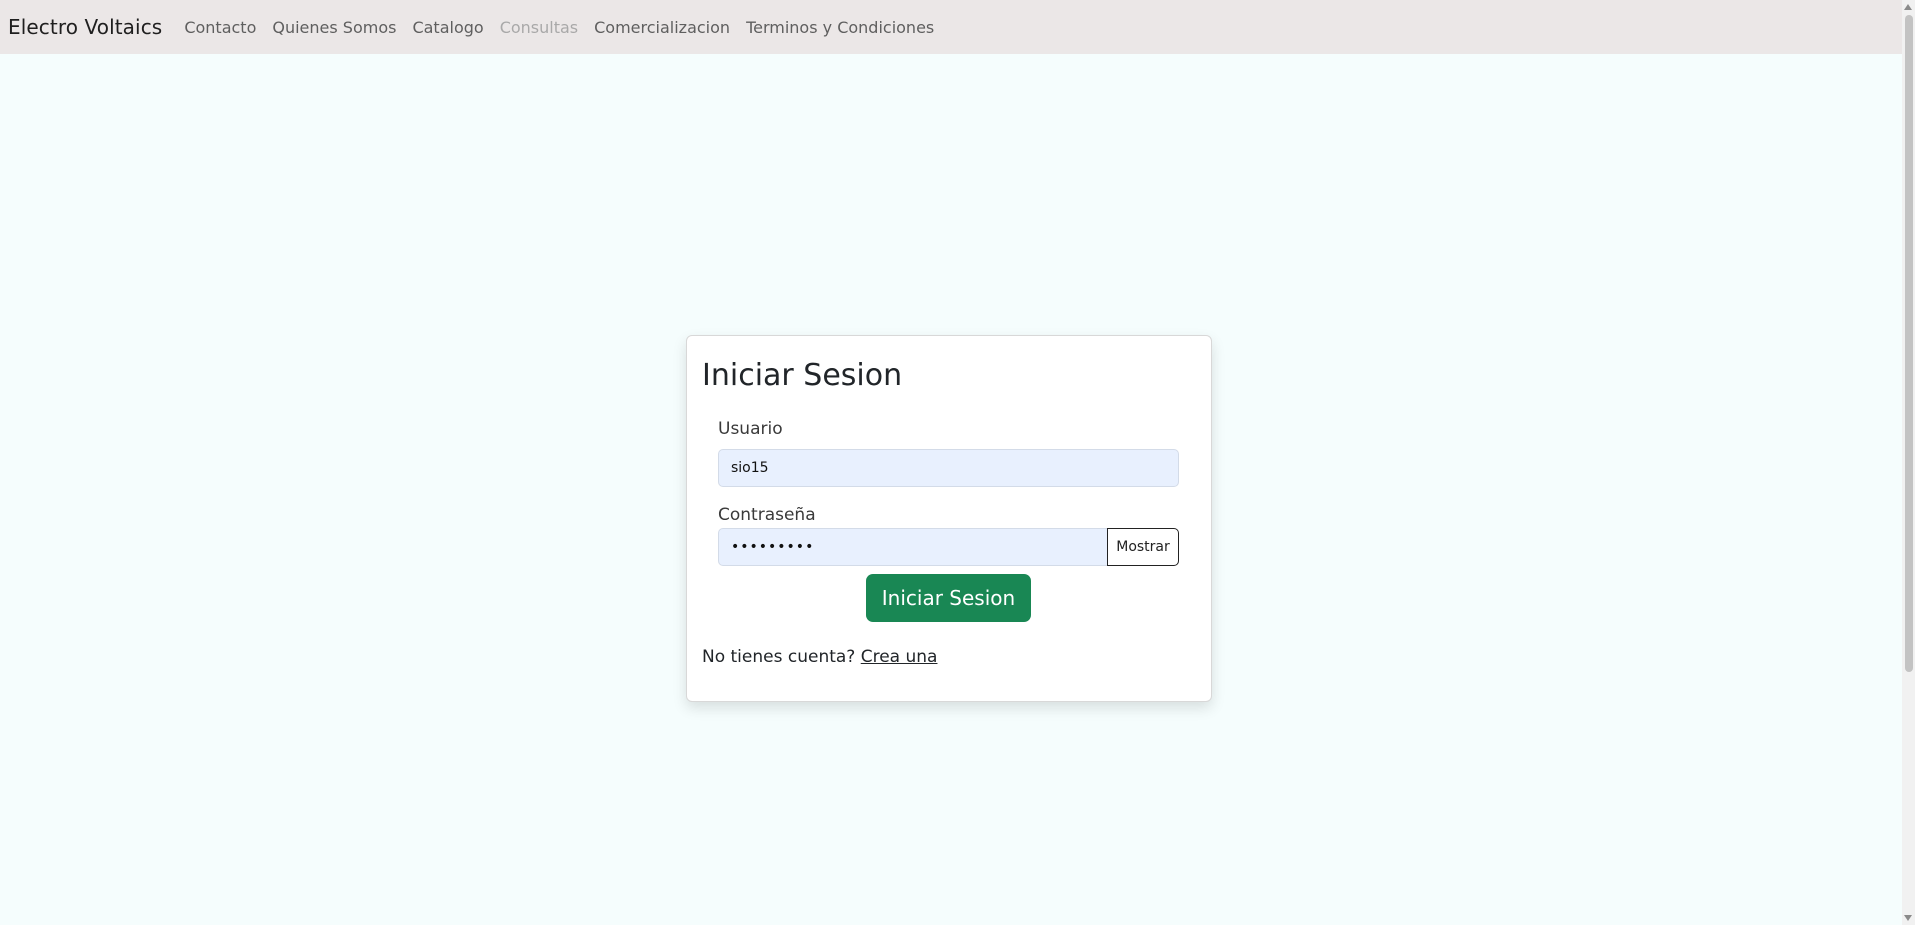 The image size is (1915, 925). Describe the element at coordinates (334, 27) in the screenshot. I see `nav-link-quienes-somos: Quienes Somos` at that location.